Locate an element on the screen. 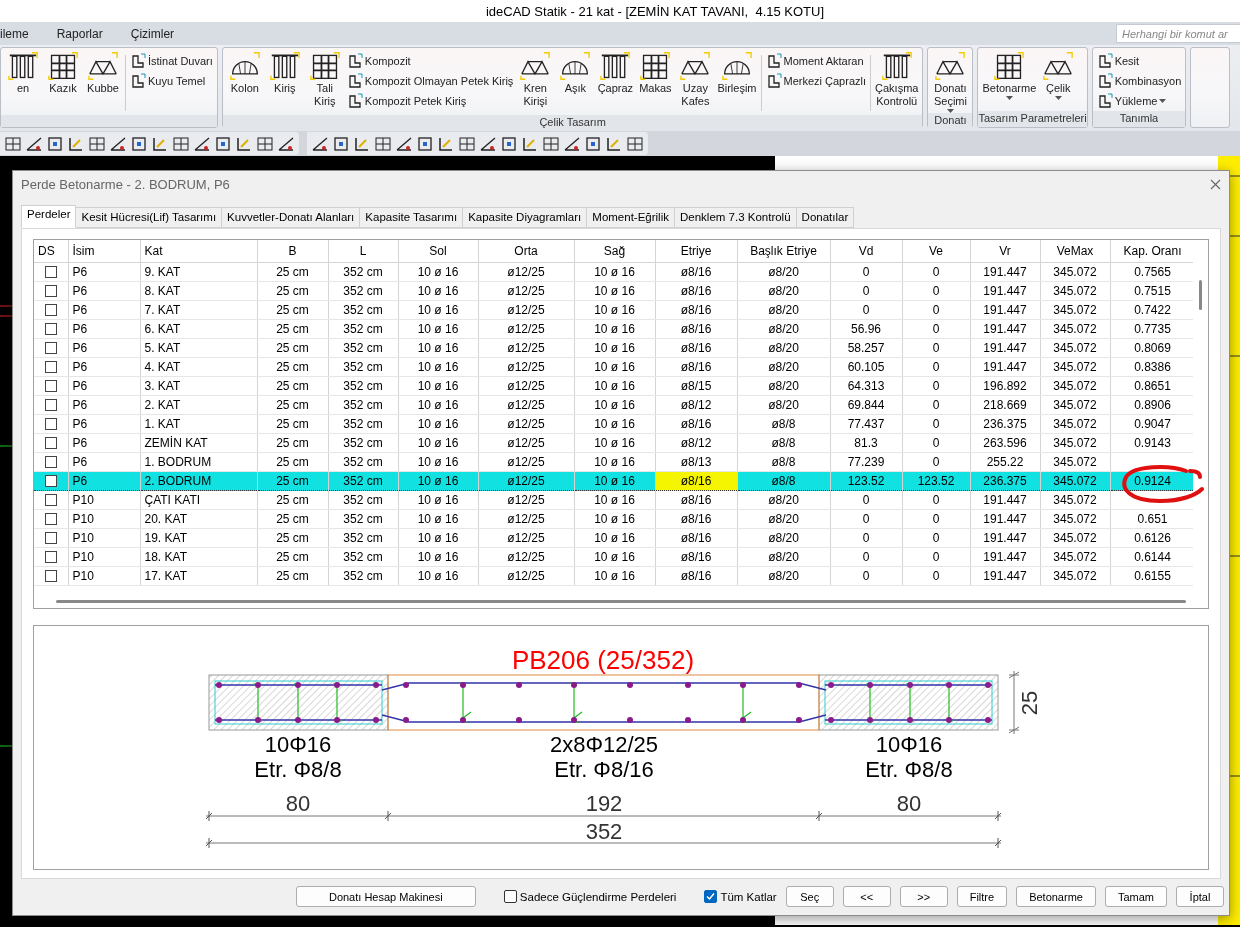  table-row: P6 3. KAT 25 cm 352 cm 10 ø 16 ø12/25 10 ø 16 ø8/15 ø8/20 64.313 0 196.892 345.072 0.8651 is located at coordinates (614, 386).